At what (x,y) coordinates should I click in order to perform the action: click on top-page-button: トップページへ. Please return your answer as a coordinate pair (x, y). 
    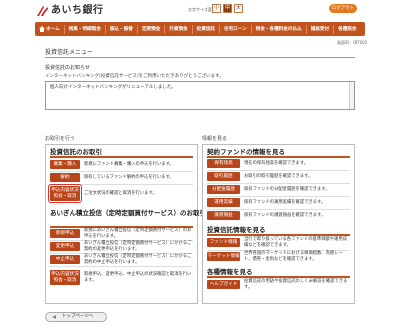
    Looking at the image, I should click on (76, 317).